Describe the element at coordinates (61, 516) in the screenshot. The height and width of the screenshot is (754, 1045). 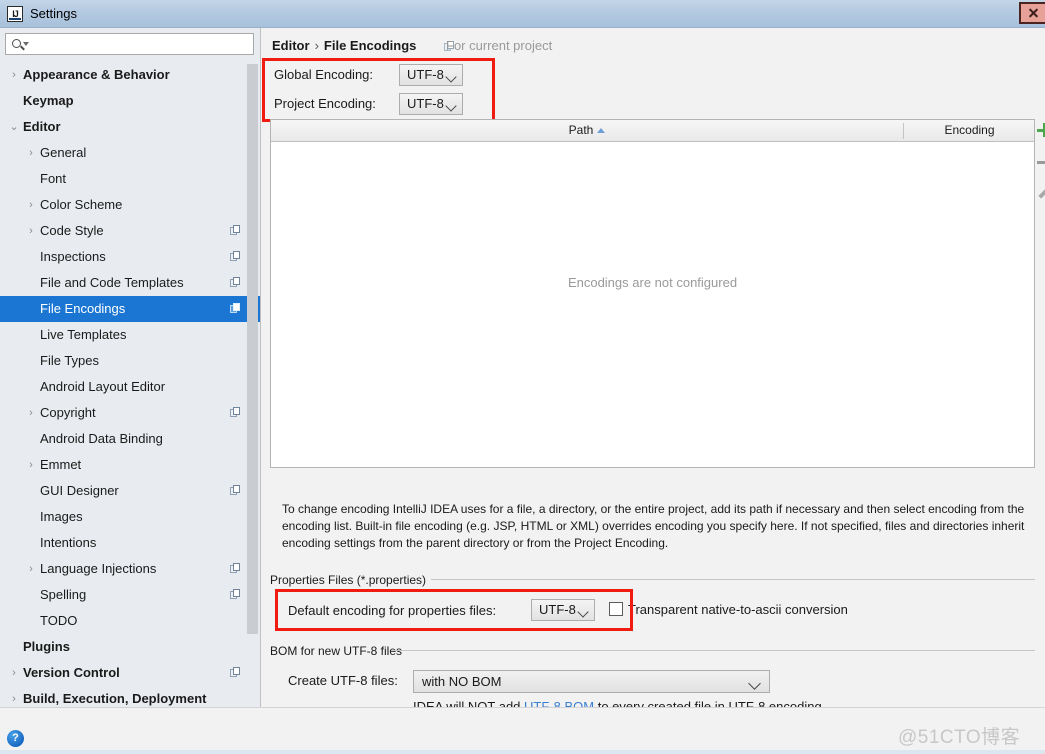
I see `sidebar-item-label: Images` at that location.